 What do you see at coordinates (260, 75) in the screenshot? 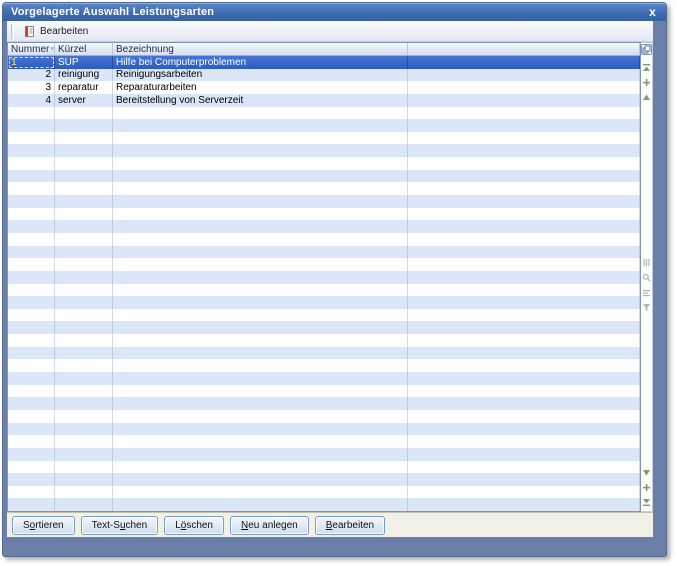
I see `cell-bezeichnung: Reinigungsarbeiten` at bounding box center [260, 75].